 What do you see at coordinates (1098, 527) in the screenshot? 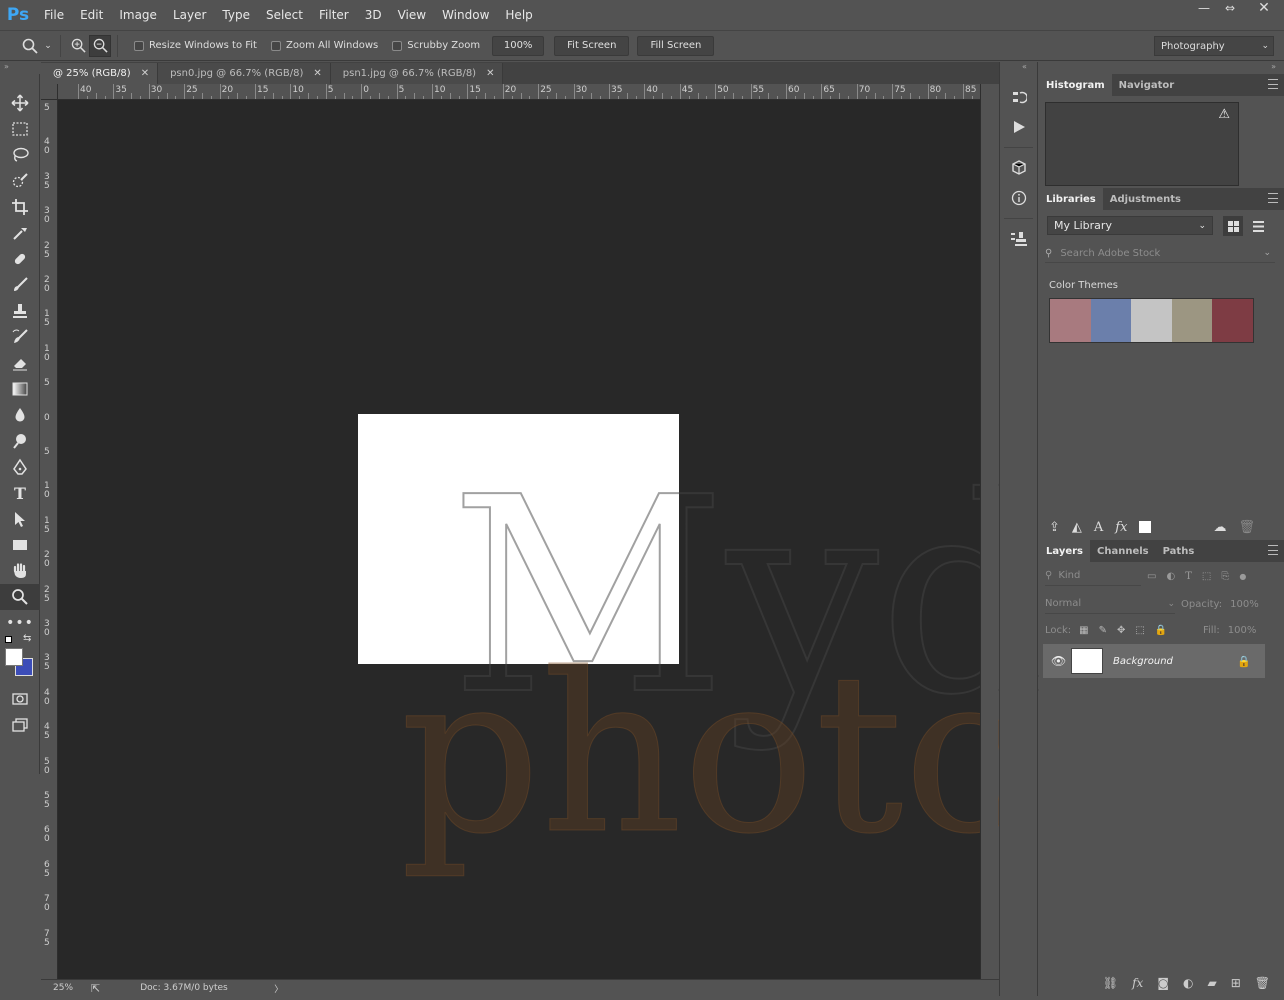
I see `add-character-style-icon: A` at bounding box center [1098, 527].